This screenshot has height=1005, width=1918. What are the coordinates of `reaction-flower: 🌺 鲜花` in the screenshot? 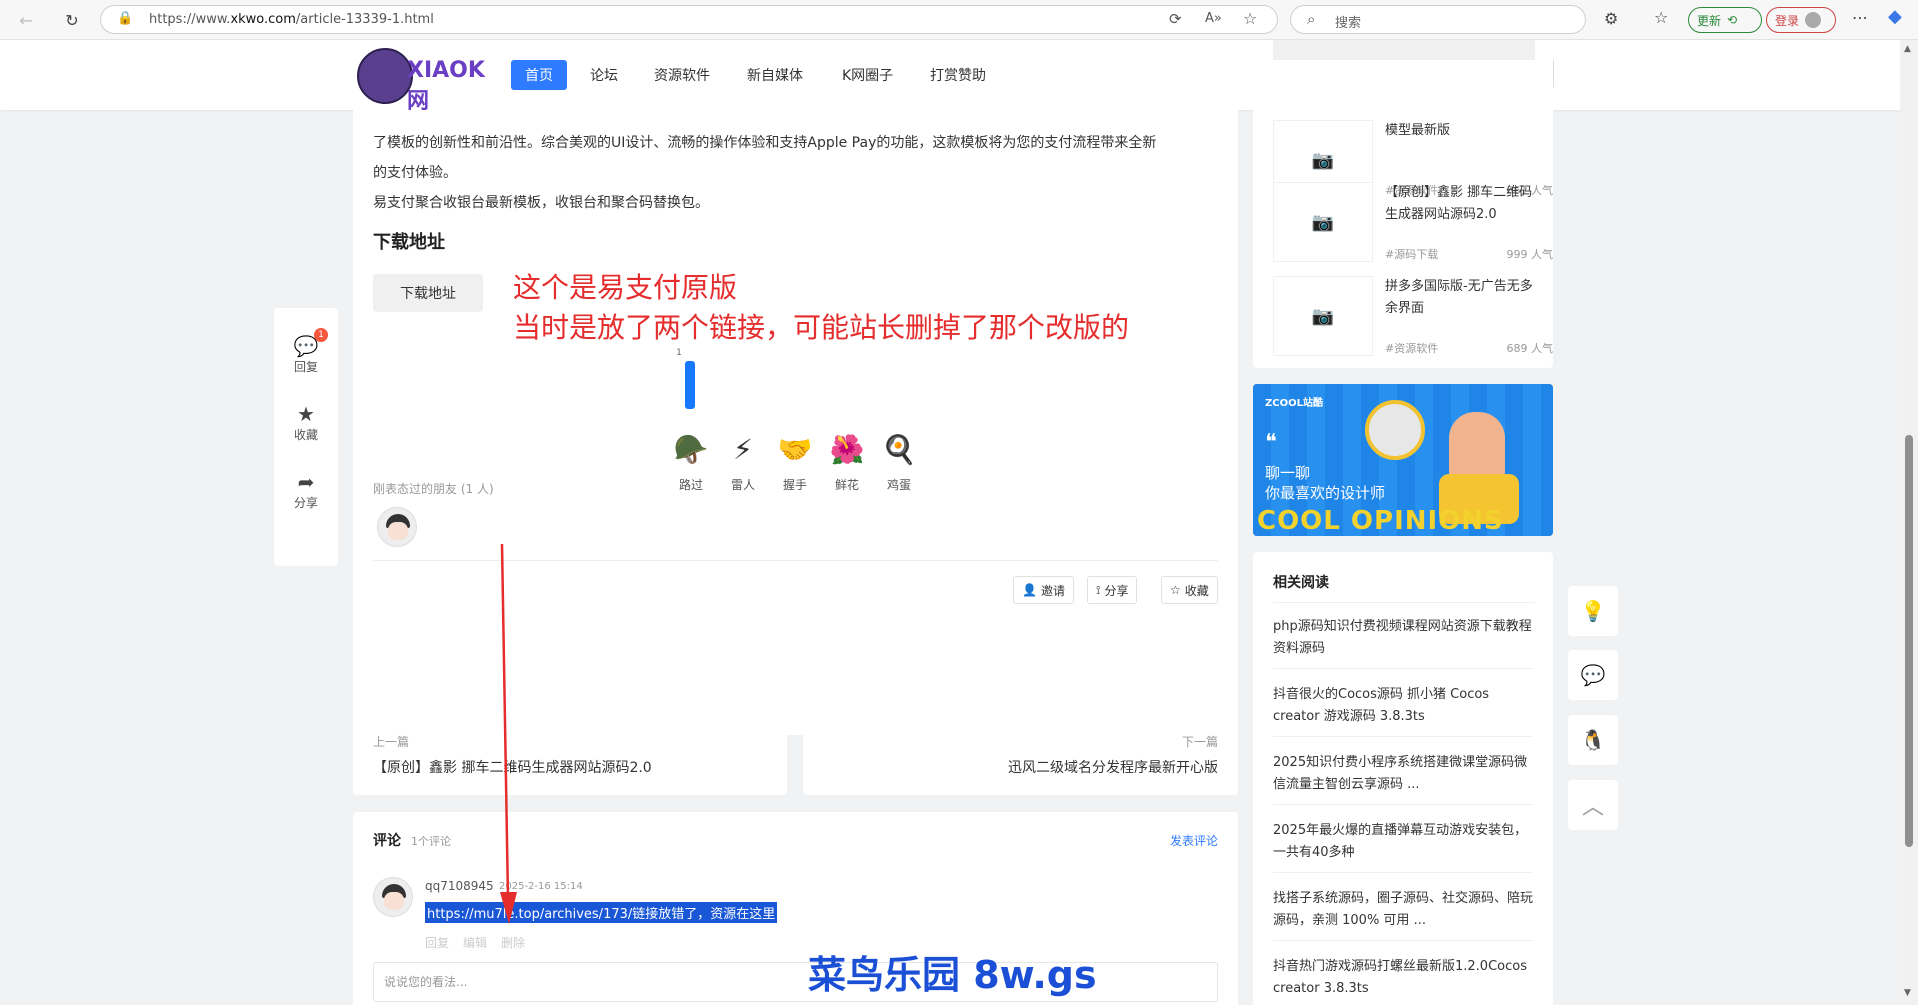 It's located at (847, 461).